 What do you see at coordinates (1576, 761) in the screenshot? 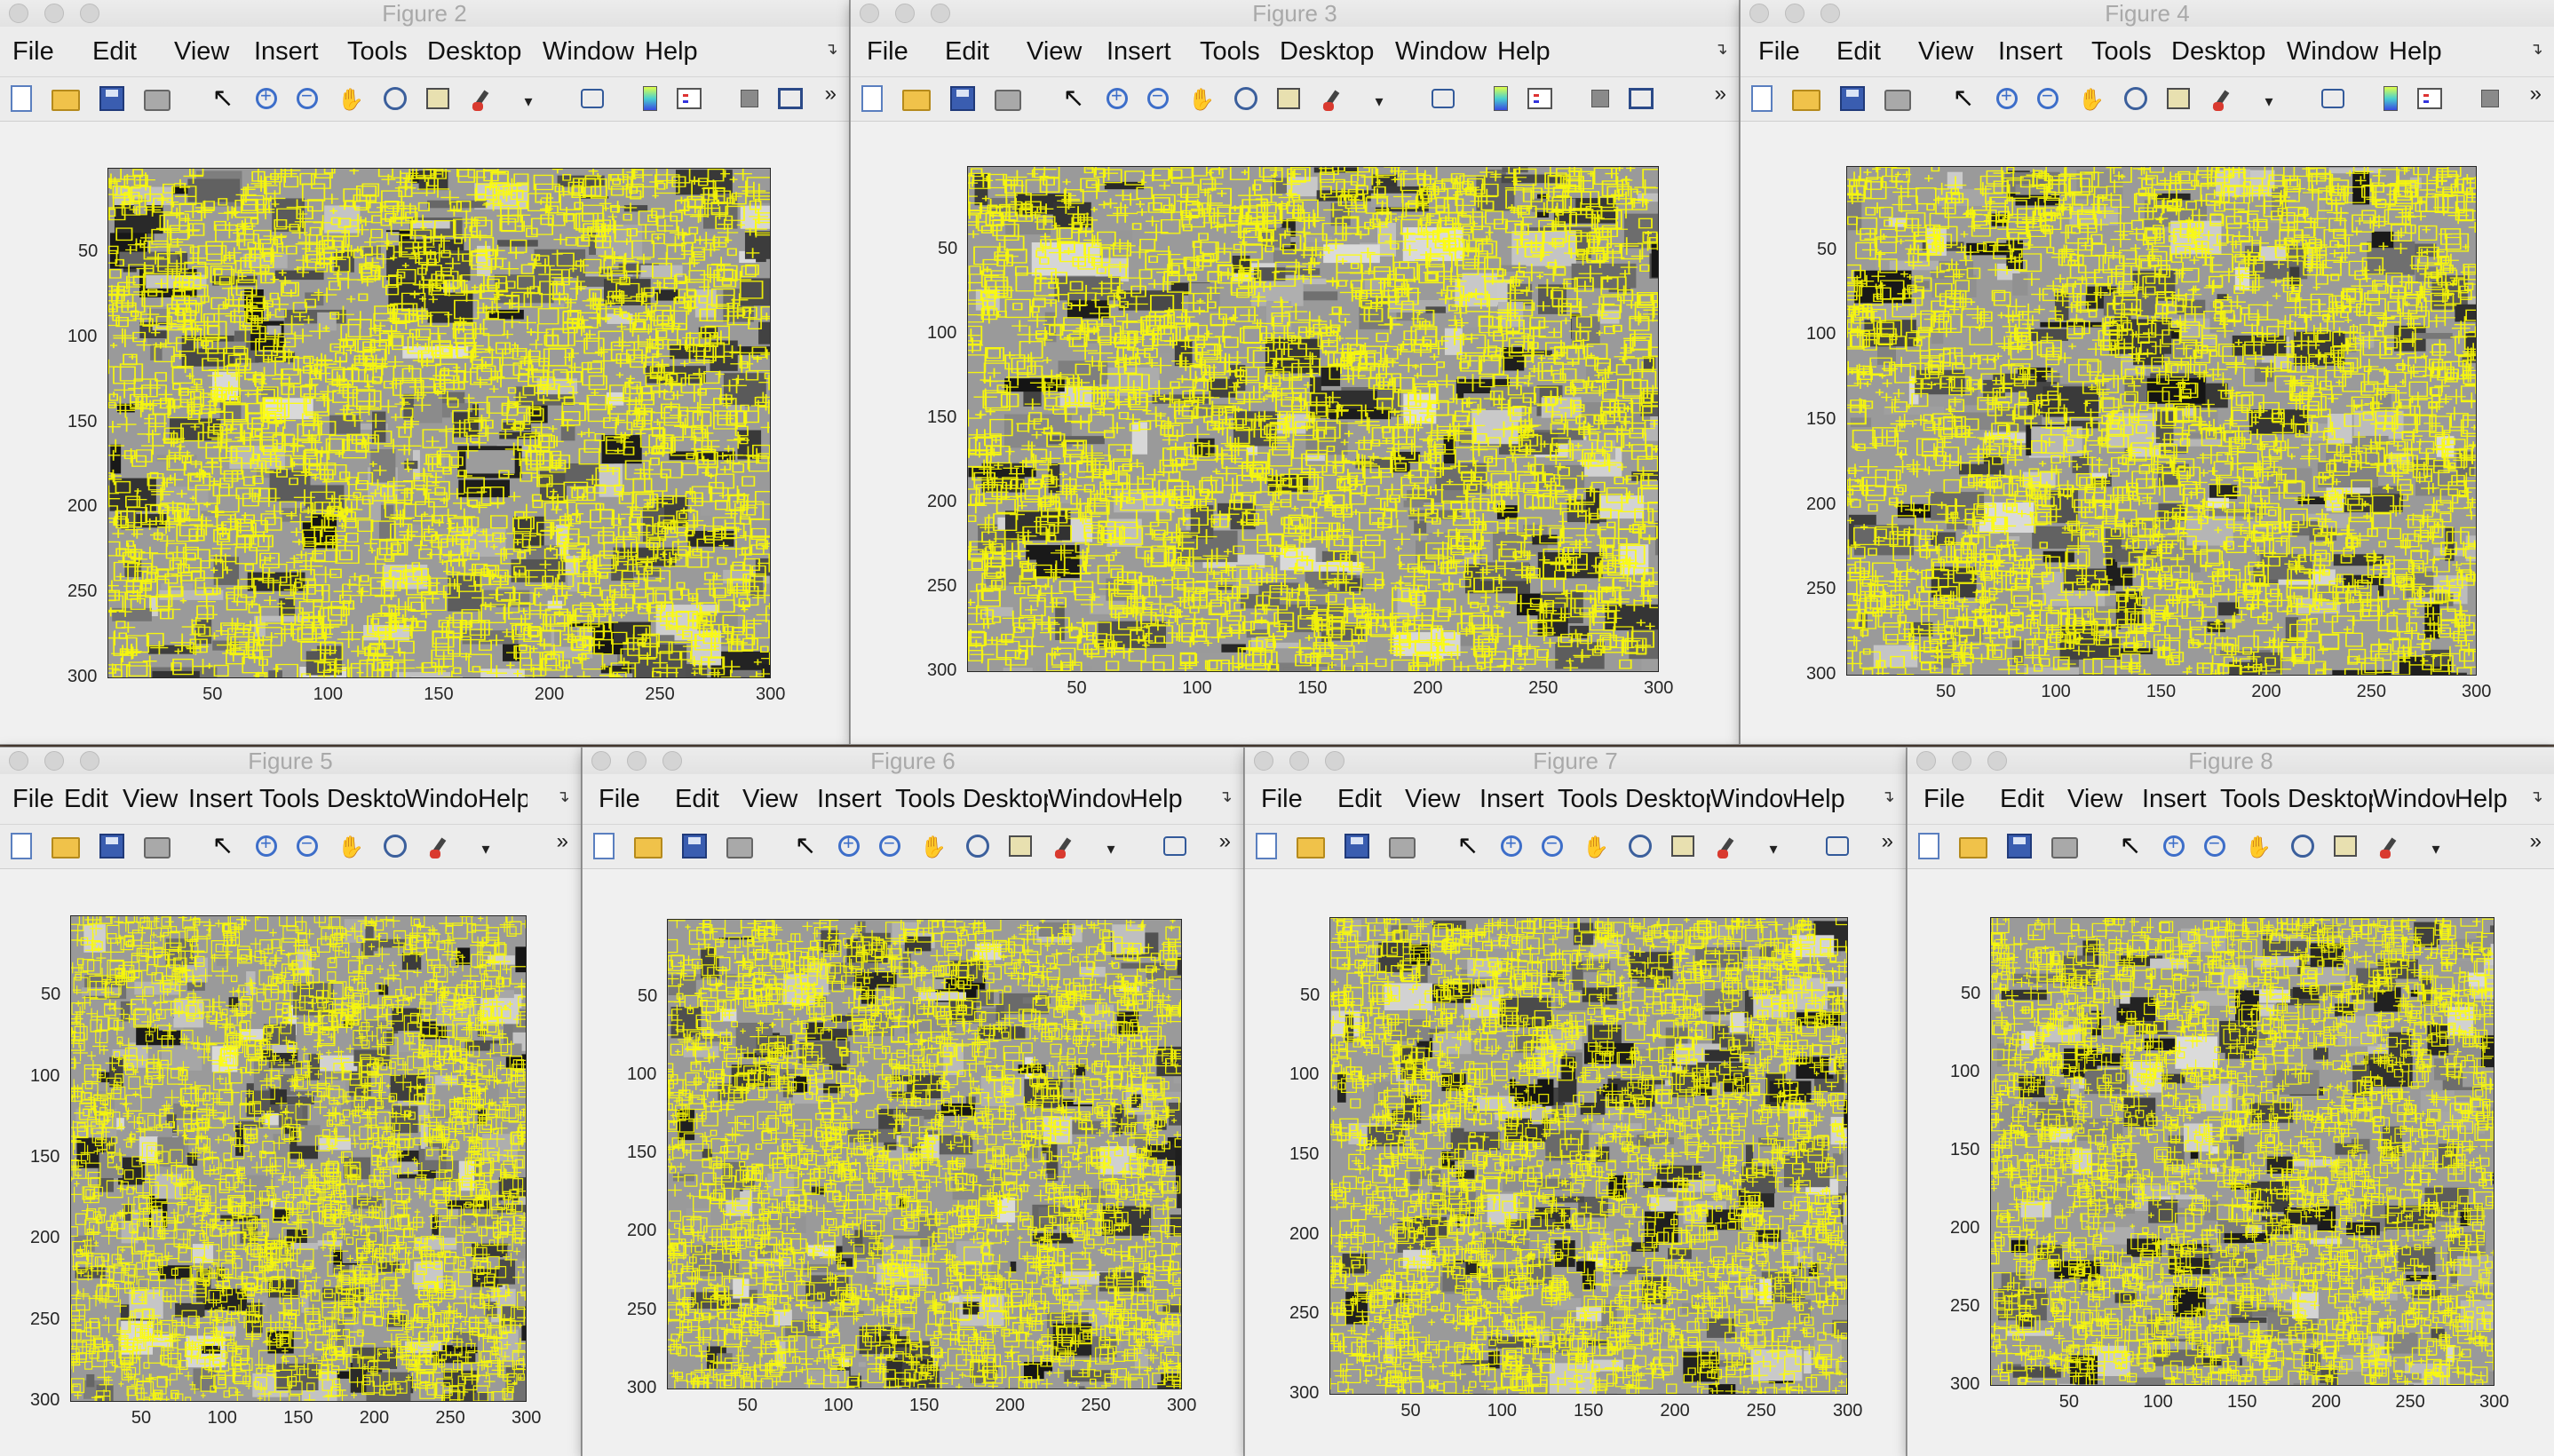
I see `window-title-bar: Figure 7` at bounding box center [1576, 761].